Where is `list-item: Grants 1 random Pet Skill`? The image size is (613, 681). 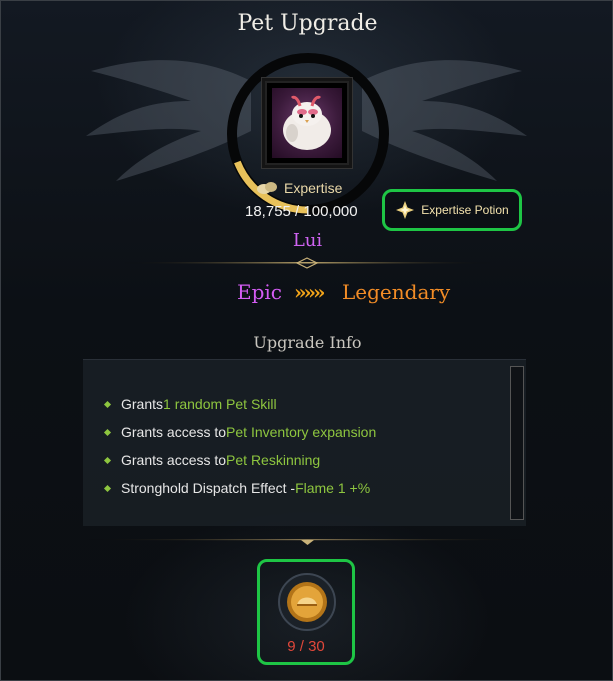 list-item: Grants 1 random Pet Skill is located at coordinates (239, 404).